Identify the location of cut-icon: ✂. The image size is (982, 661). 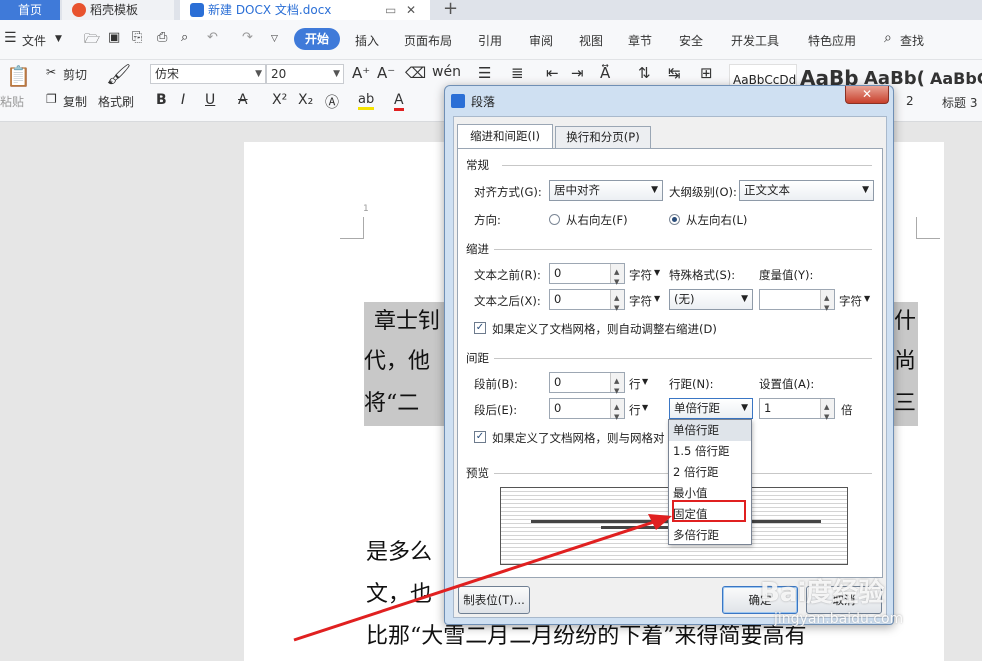
(51, 72).